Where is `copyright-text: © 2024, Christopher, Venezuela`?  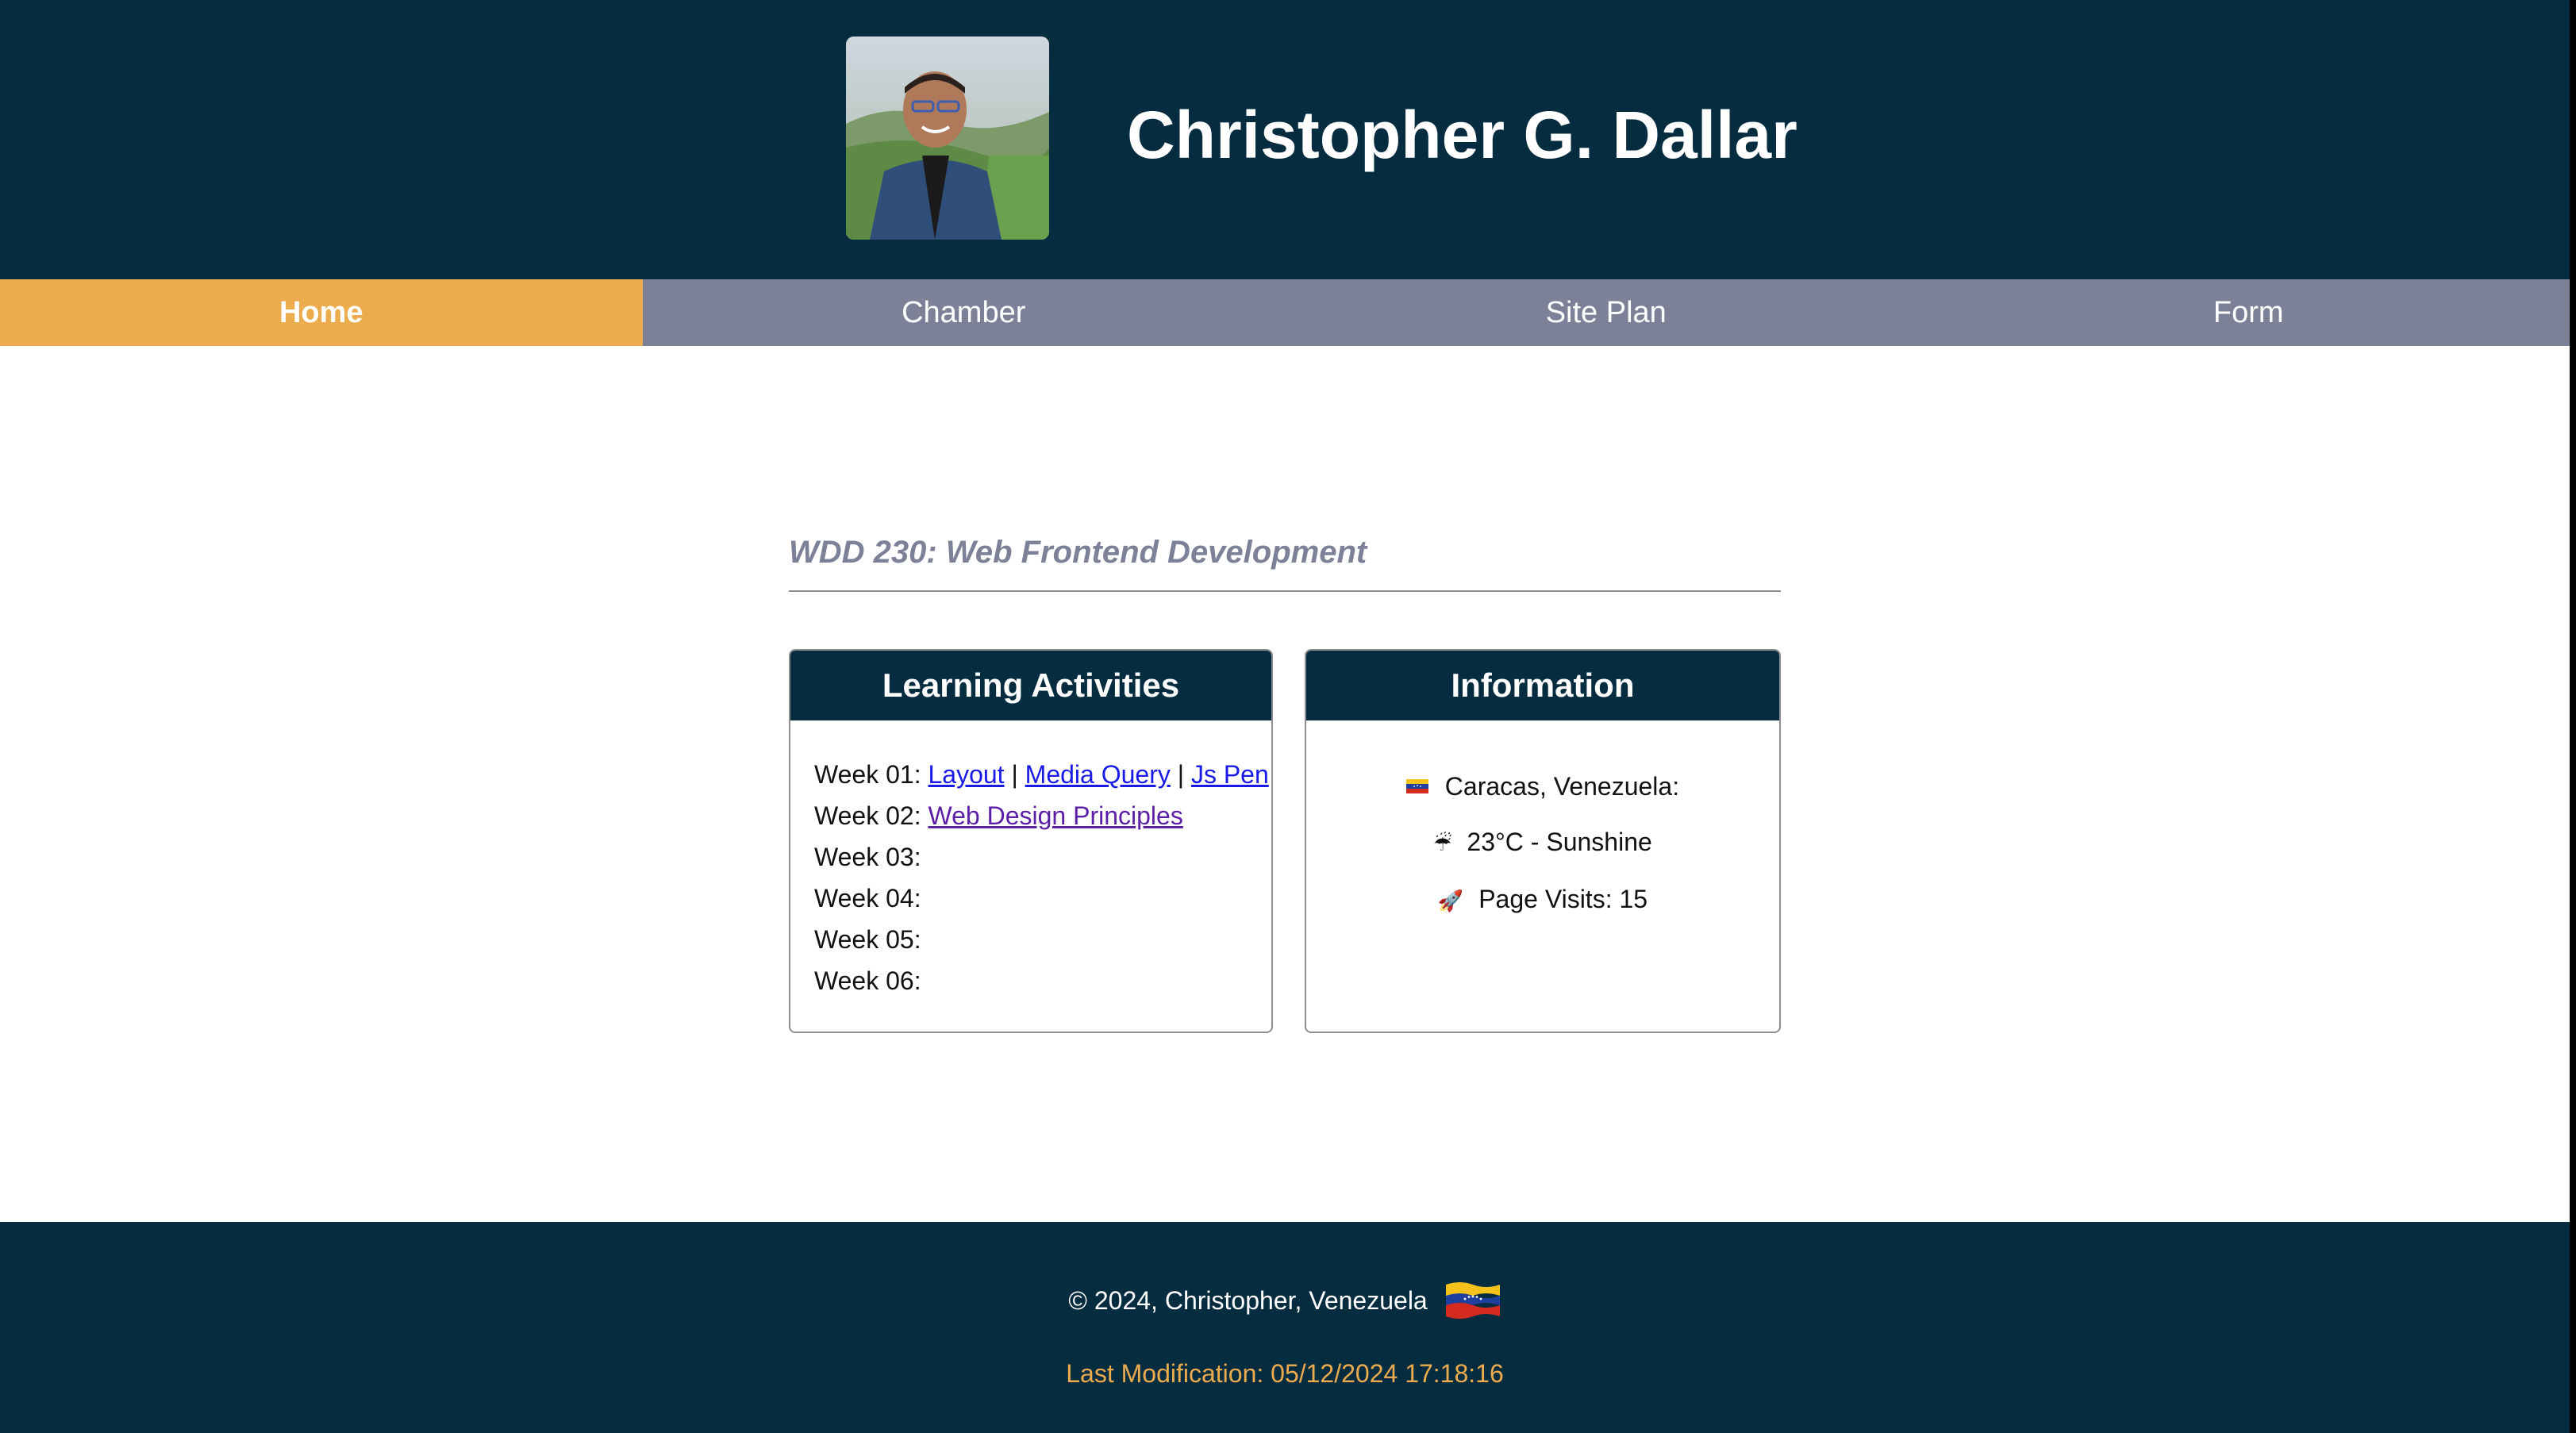
copyright-text: © 2024, Christopher, Venezuela is located at coordinates (1248, 1301).